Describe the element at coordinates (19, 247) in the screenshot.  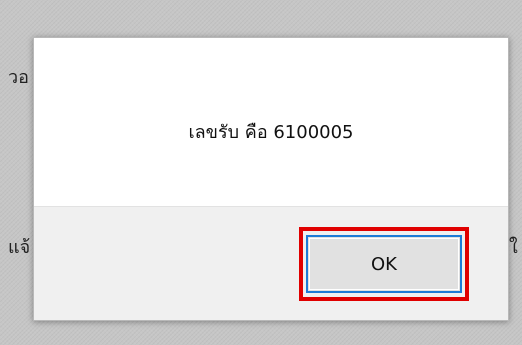
I see `background-text-fragment: แจ้` at that location.